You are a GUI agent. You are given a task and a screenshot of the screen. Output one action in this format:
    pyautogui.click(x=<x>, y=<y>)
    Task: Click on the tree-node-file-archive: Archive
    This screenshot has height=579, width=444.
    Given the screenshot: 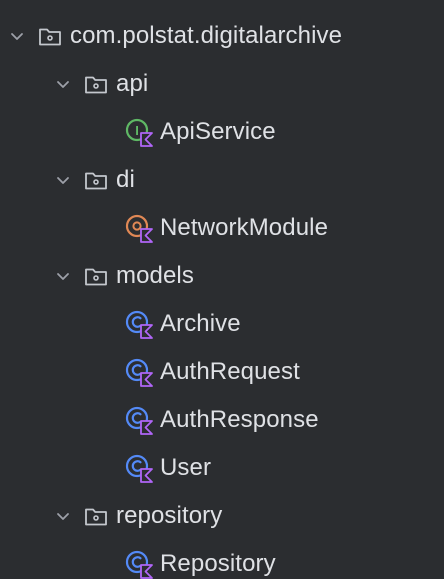 What is the action you would take?
    pyautogui.click(x=222, y=324)
    